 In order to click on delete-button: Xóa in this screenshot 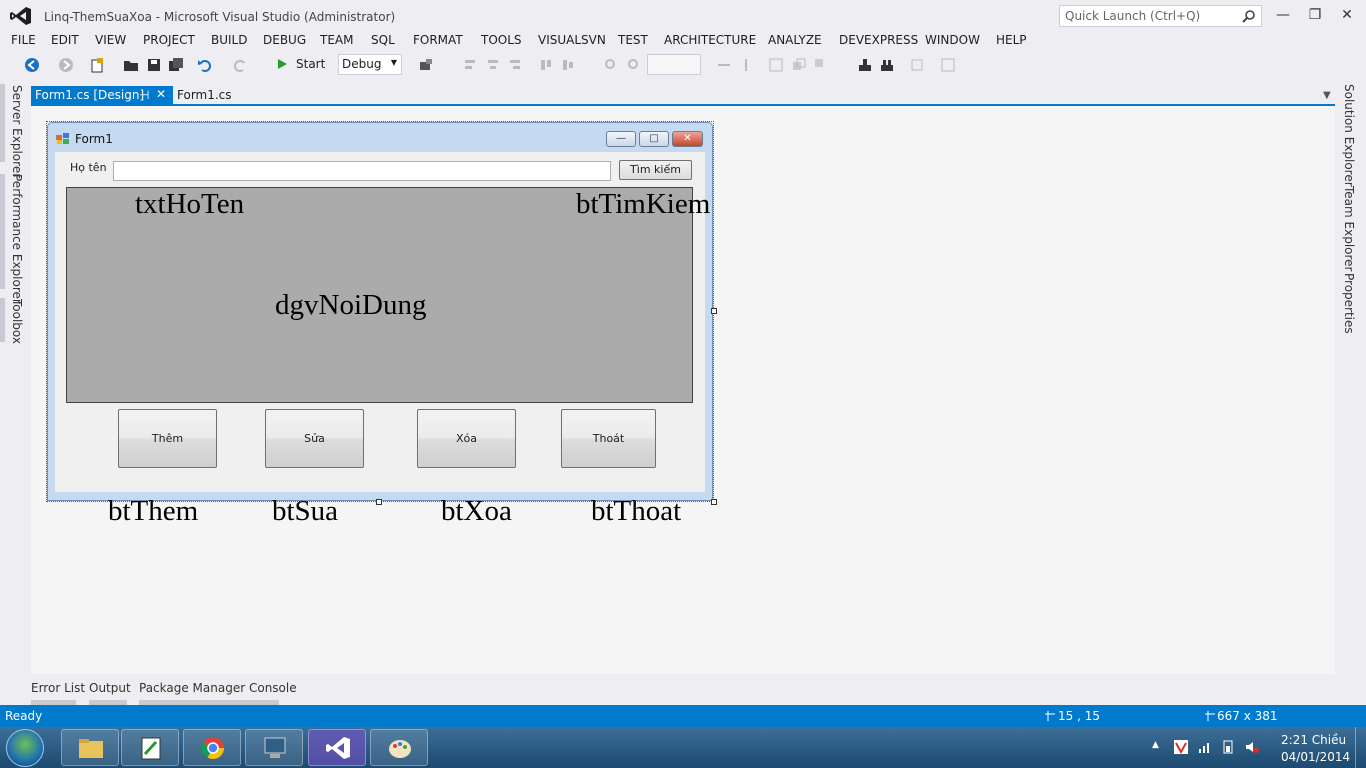, I will do `click(466, 438)`.